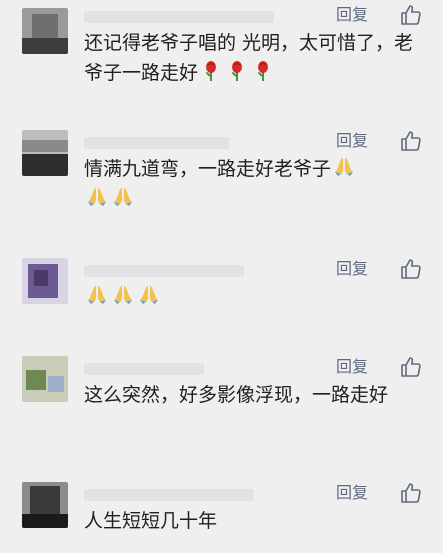 This screenshot has width=443, height=553. I want to click on comment-text: 人生短短几十年, so click(151, 521).